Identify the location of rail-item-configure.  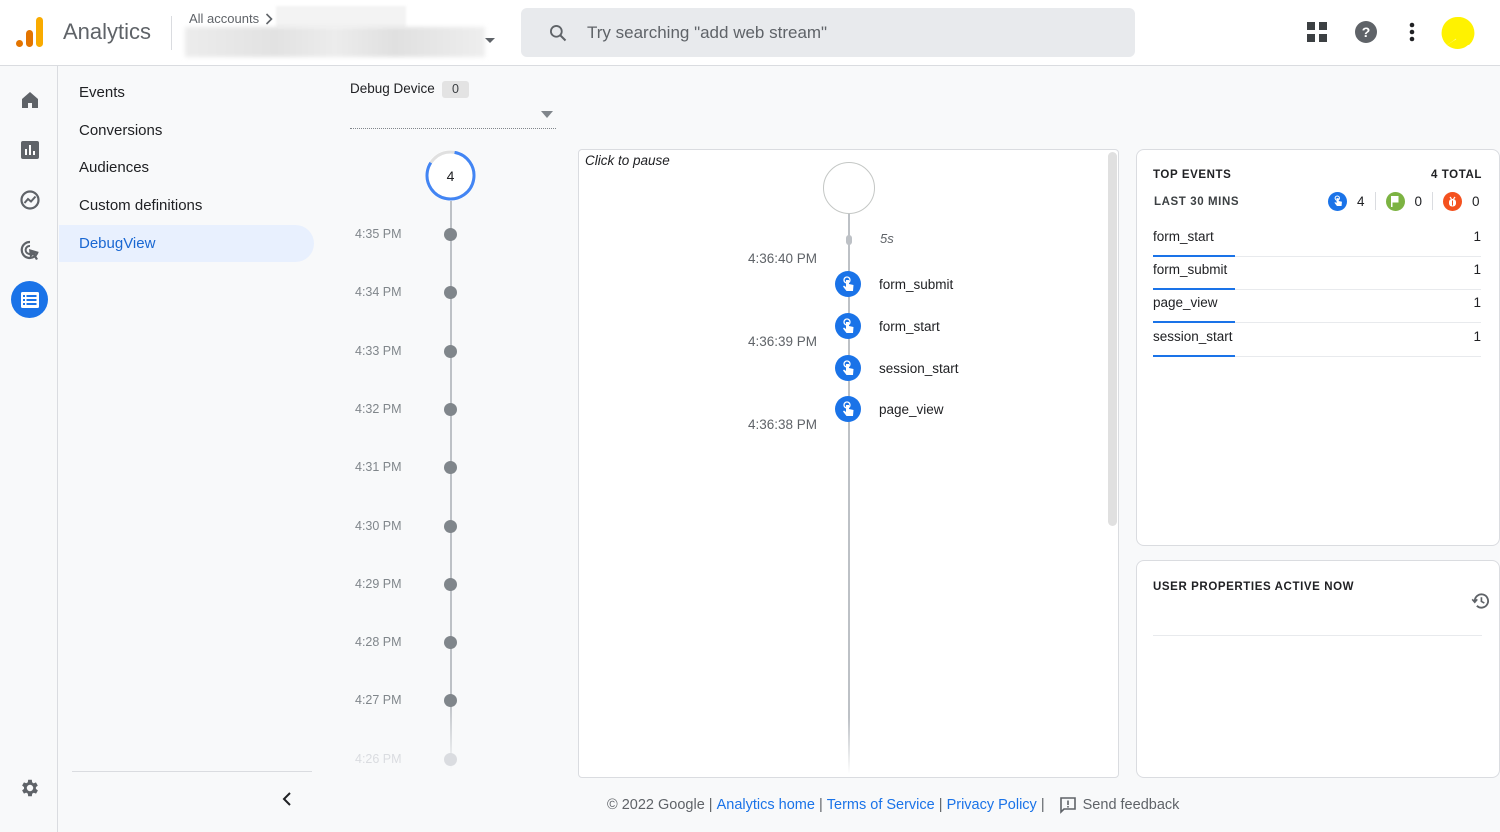
(29, 299).